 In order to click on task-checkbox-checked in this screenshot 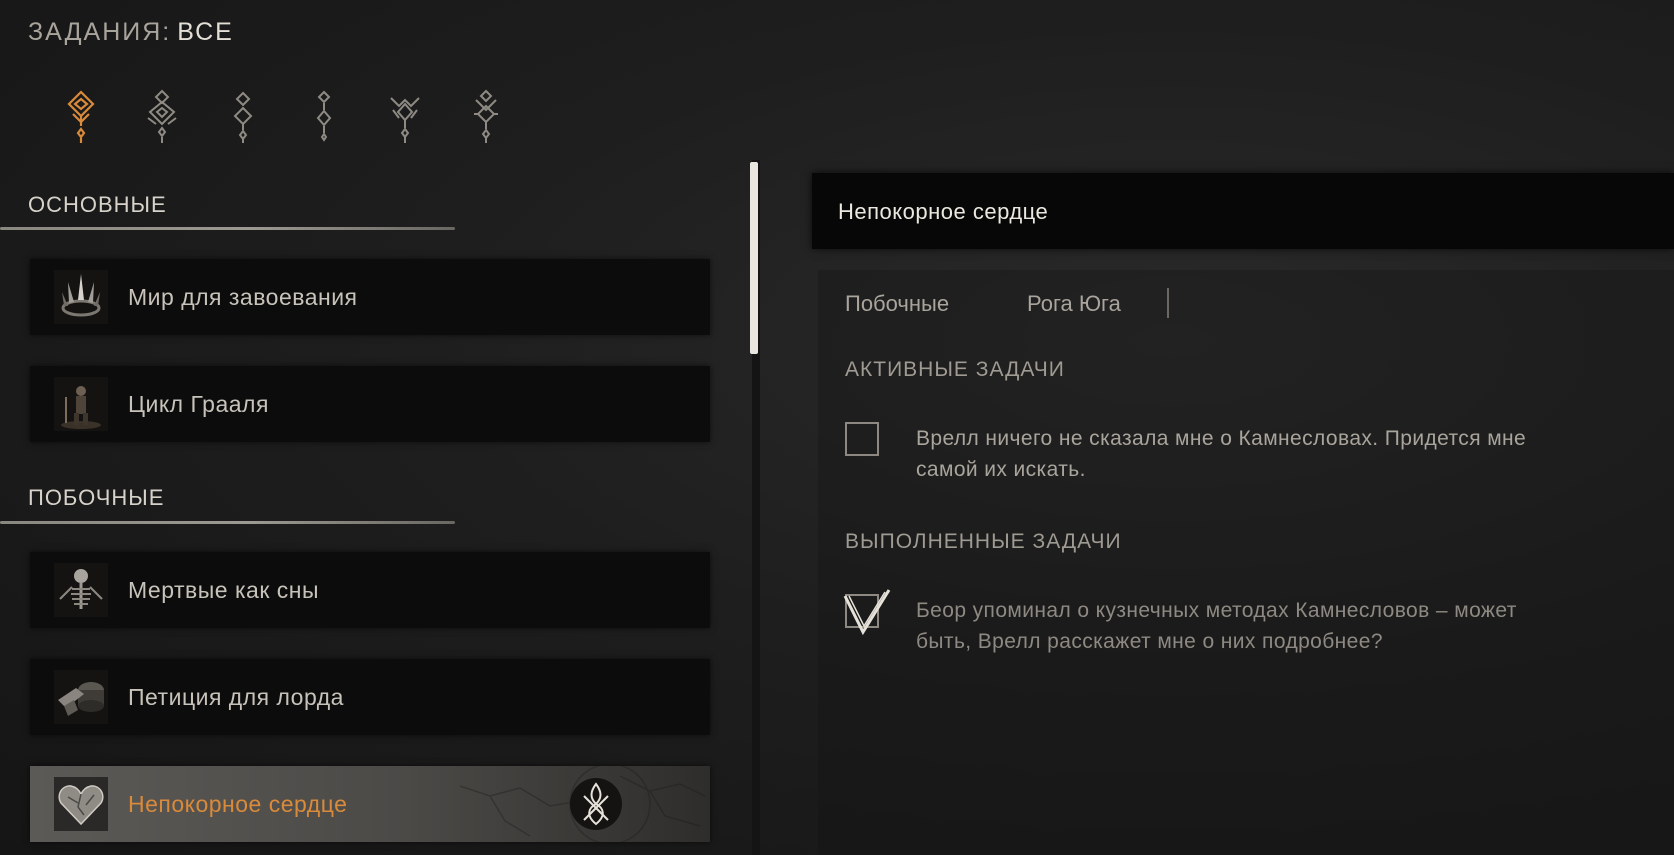, I will do `click(867, 612)`.